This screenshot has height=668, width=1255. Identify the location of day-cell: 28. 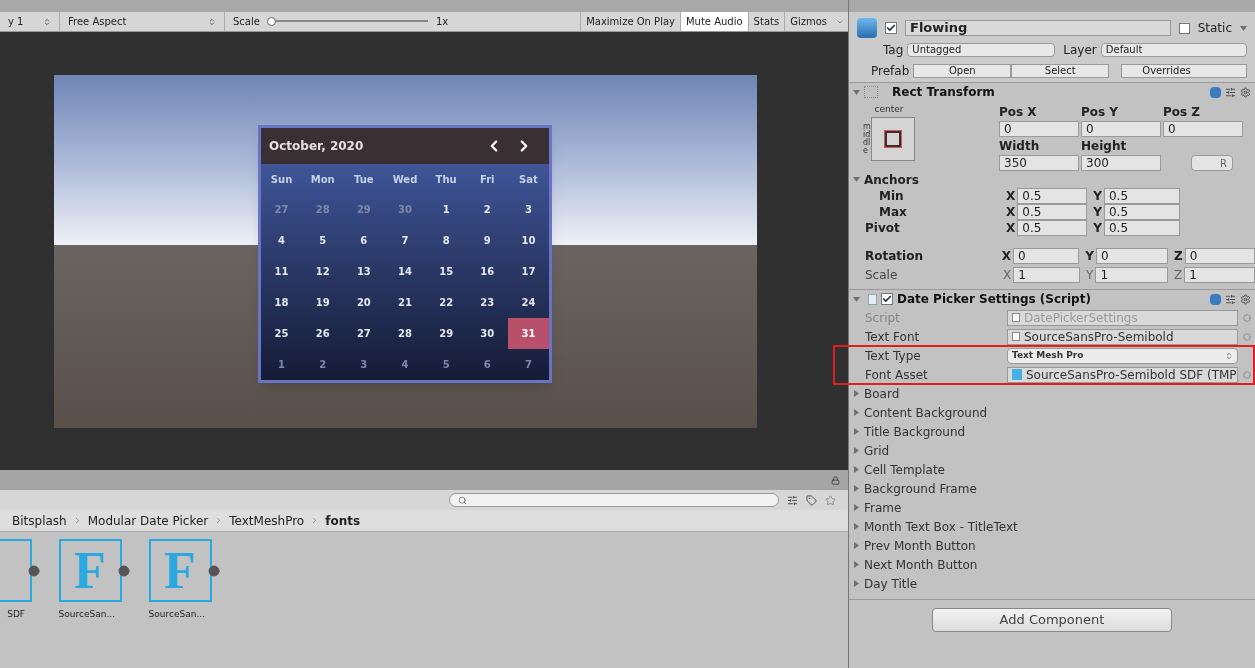
(405, 333).